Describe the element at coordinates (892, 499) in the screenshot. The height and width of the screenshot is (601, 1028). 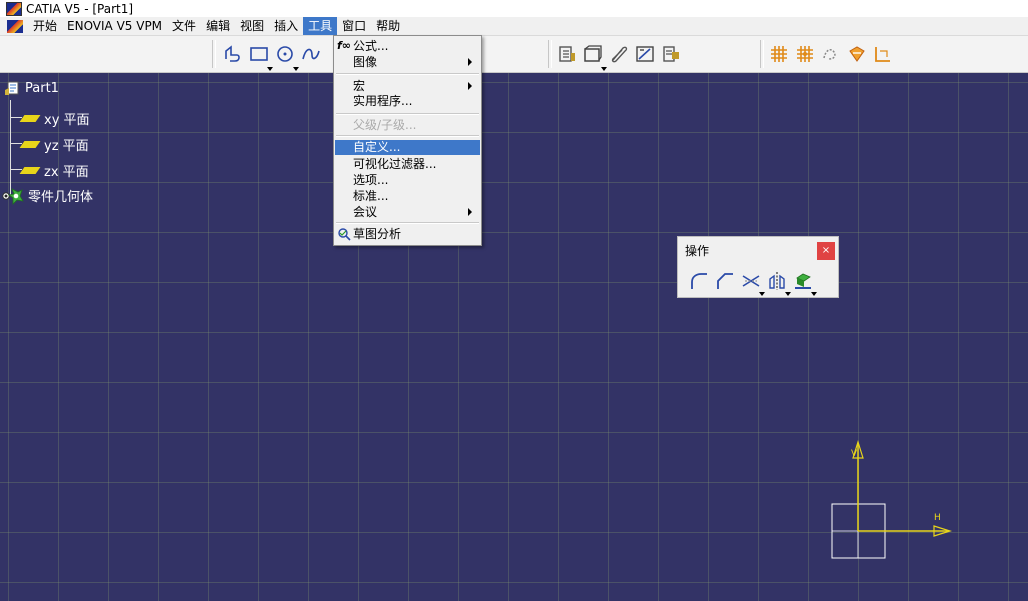
I see `sketch-axis-indicator: H V` at that location.